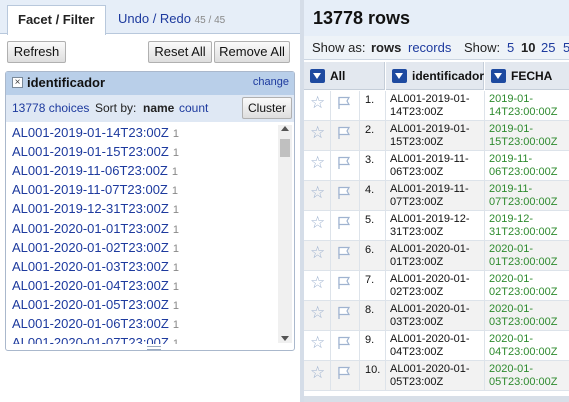 The height and width of the screenshot is (402, 569). What do you see at coordinates (90, 190) in the screenshot?
I see `facet-choice-label: AL001-2019-11-07T23:00Z` at bounding box center [90, 190].